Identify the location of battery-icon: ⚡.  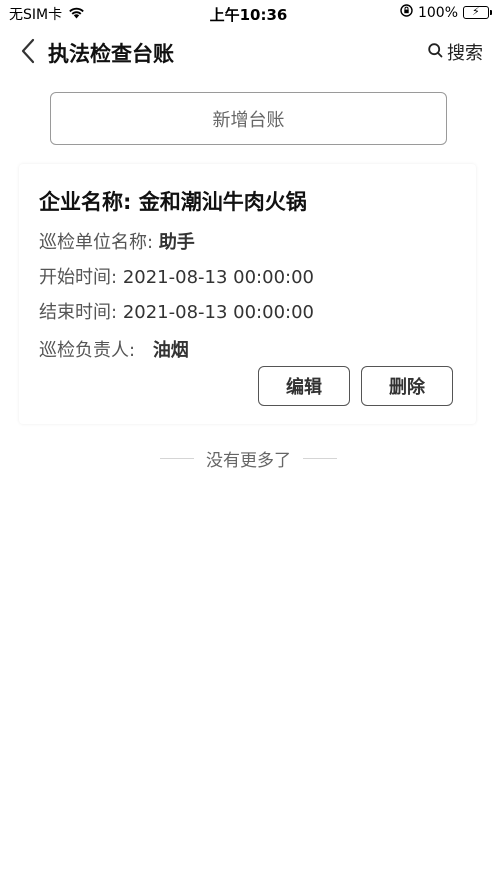
(477, 12).